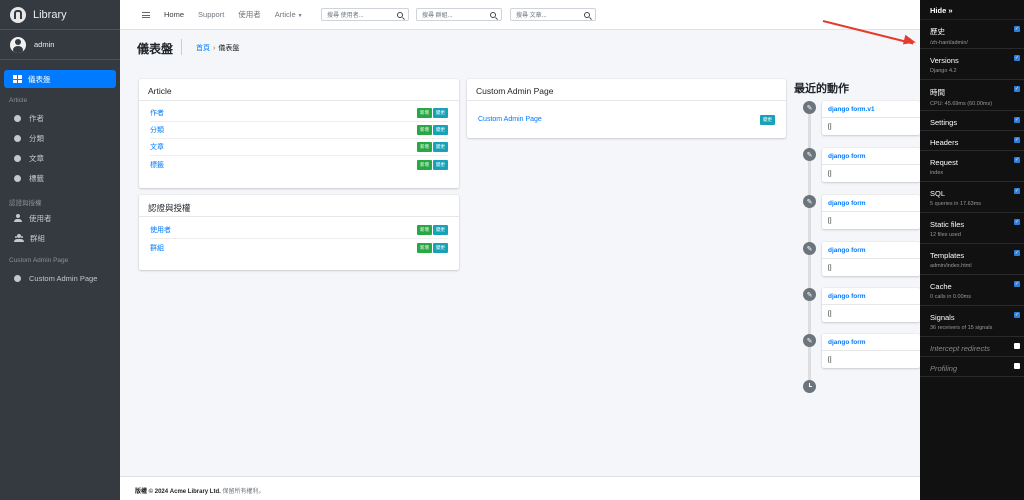 The image size is (1024, 500). Describe the element at coordinates (60, 118) in the screenshot. I see `sidebar-item-authors: 作者` at that location.